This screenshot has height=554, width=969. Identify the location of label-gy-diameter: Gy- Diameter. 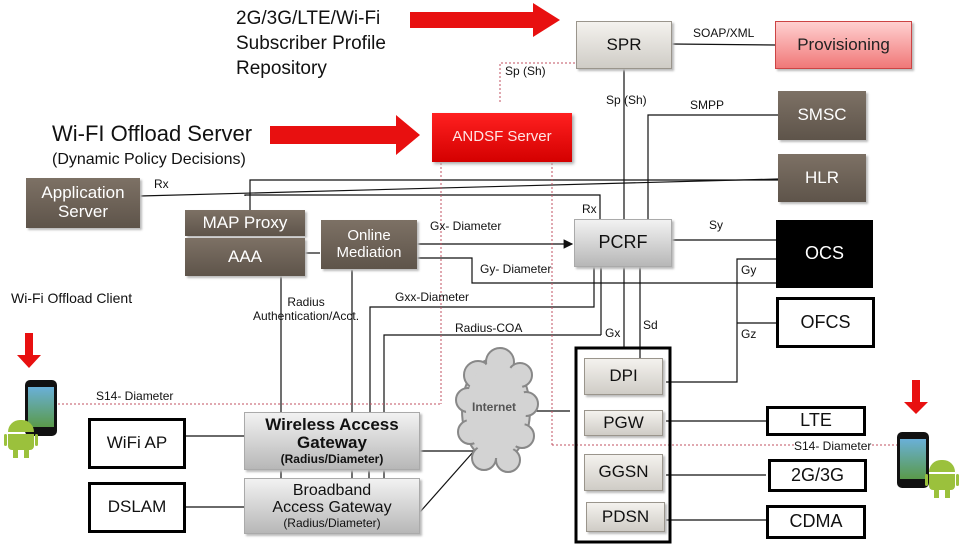
(516, 269).